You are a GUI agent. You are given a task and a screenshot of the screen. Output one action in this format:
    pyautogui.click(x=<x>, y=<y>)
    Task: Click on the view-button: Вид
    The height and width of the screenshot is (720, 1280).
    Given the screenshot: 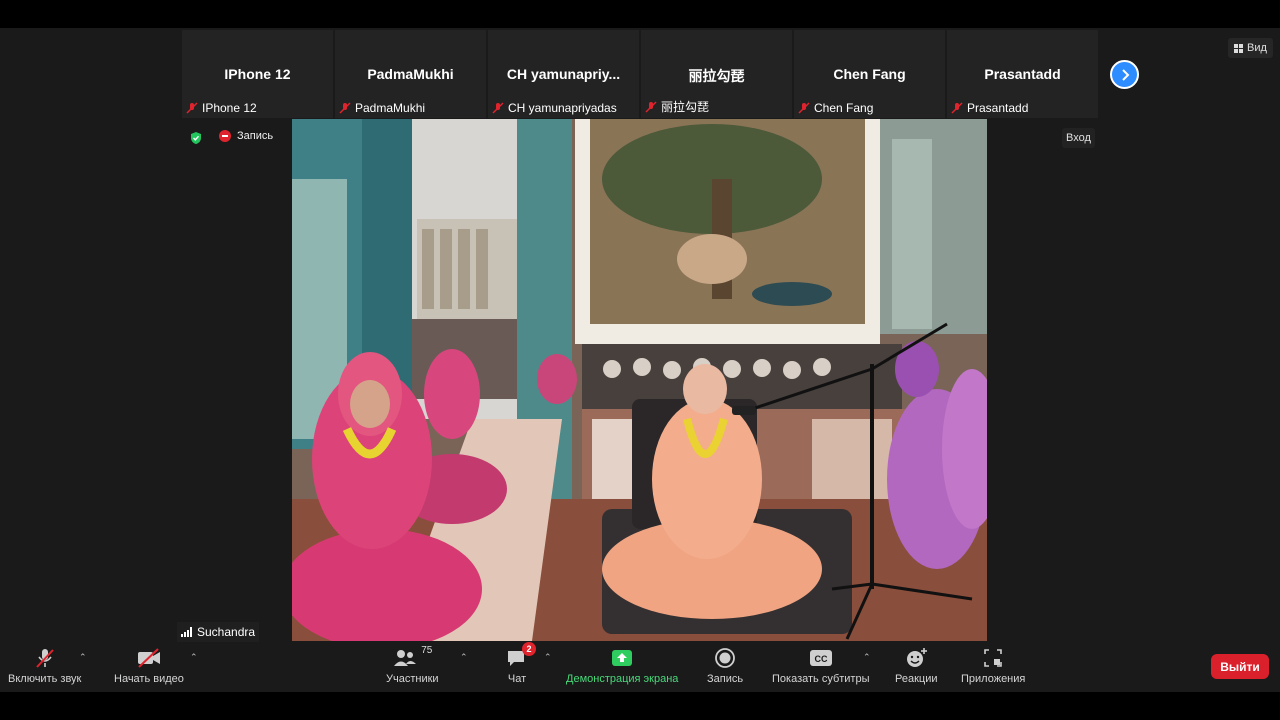 What is the action you would take?
    pyautogui.click(x=1250, y=48)
    